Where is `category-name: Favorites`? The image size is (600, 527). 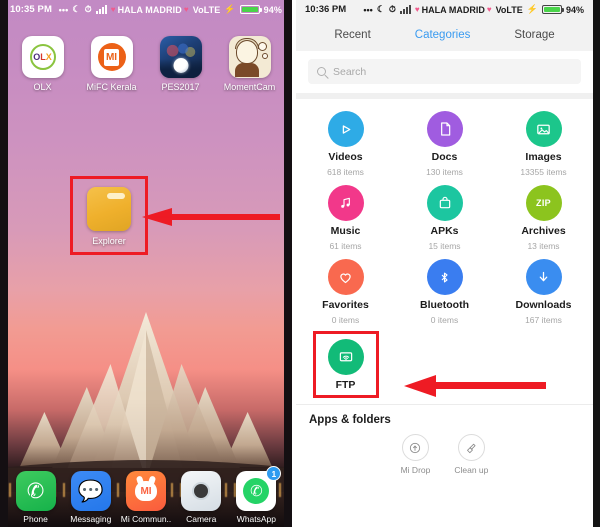
category-name: Favorites is located at coordinates (345, 305).